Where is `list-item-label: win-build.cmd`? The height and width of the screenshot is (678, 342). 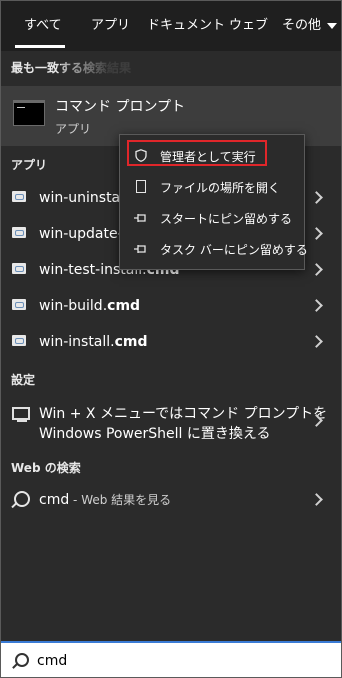 list-item-label: win-build.cmd is located at coordinates (90, 306).